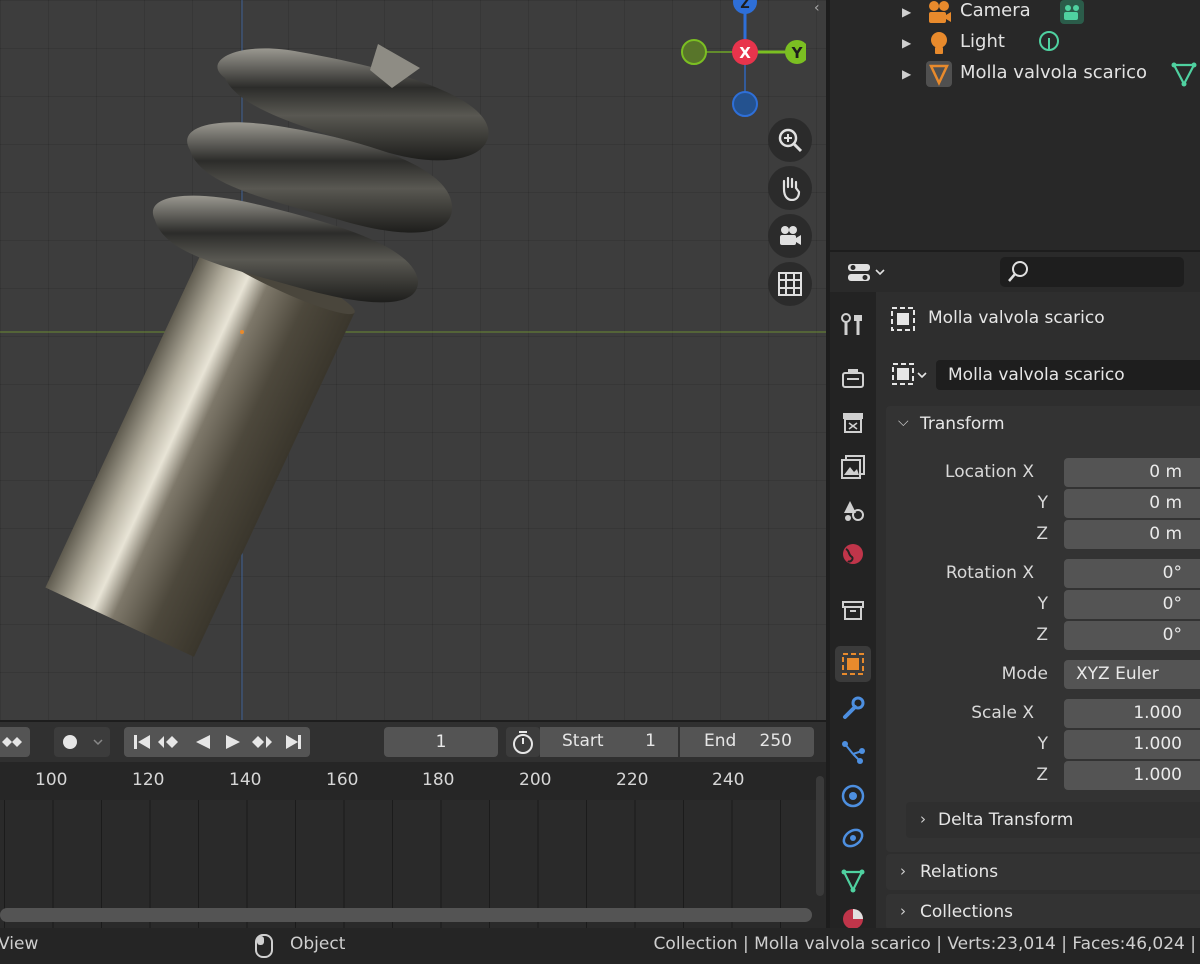  I want to click on editor-type-dropdown, so click(868, 272).